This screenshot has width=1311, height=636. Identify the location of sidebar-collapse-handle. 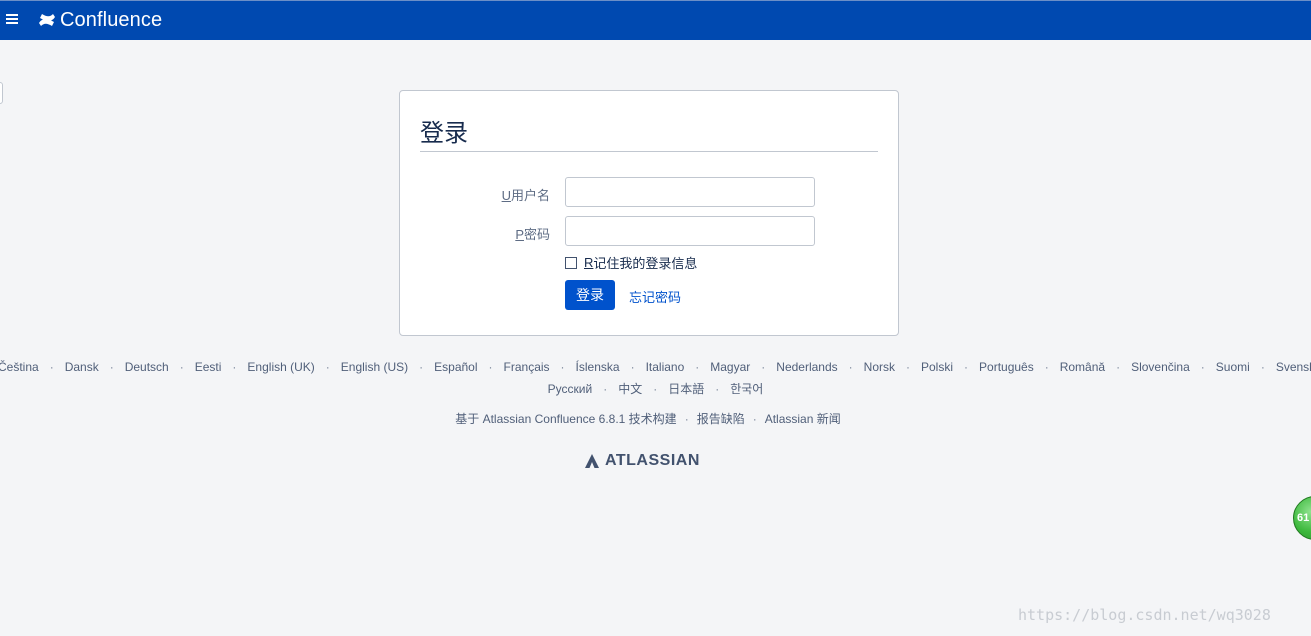
(1, 93).